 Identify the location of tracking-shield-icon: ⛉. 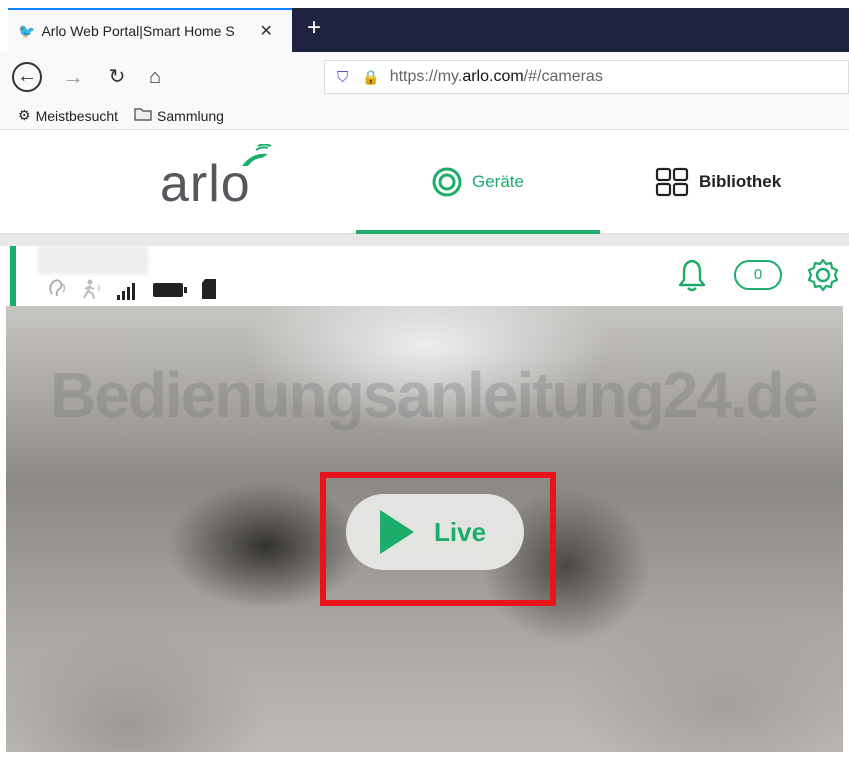
(342, 77).